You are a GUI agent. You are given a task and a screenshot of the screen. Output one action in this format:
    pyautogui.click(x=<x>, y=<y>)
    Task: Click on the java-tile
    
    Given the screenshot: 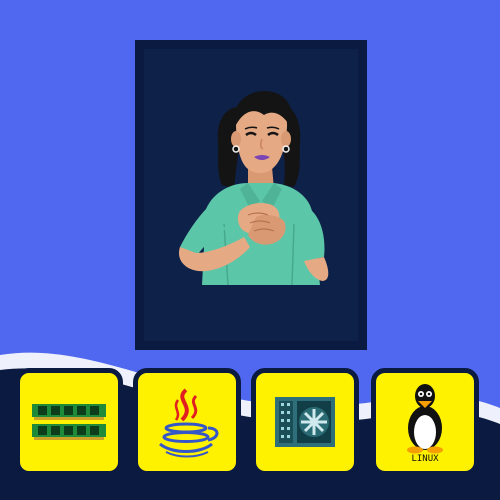 What is the action you would take?
    pyautogui.click(x=187, y=422)
    